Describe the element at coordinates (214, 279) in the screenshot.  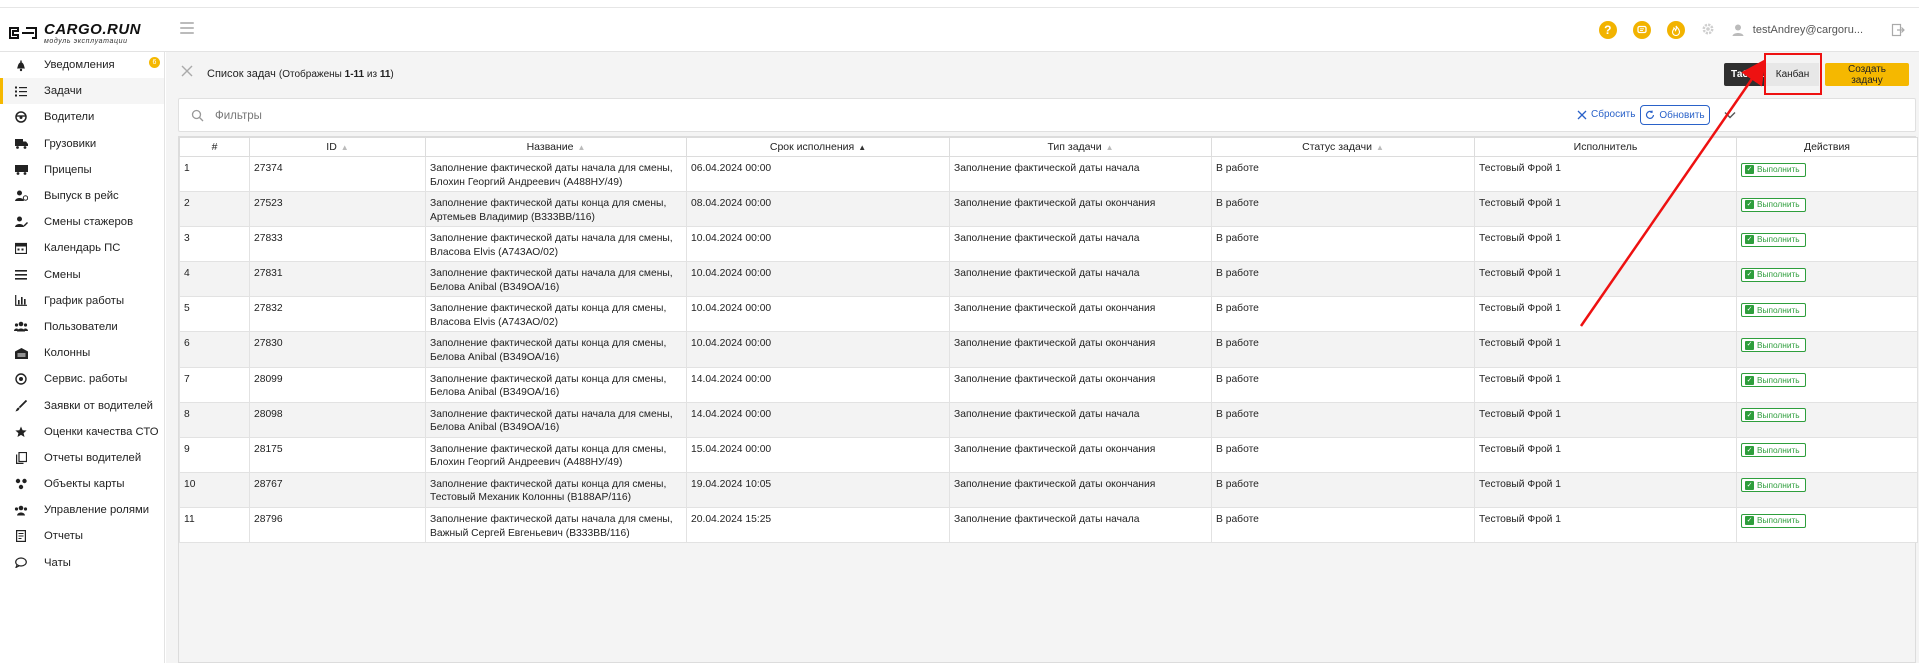
I see `cell-number: 4` at that location.